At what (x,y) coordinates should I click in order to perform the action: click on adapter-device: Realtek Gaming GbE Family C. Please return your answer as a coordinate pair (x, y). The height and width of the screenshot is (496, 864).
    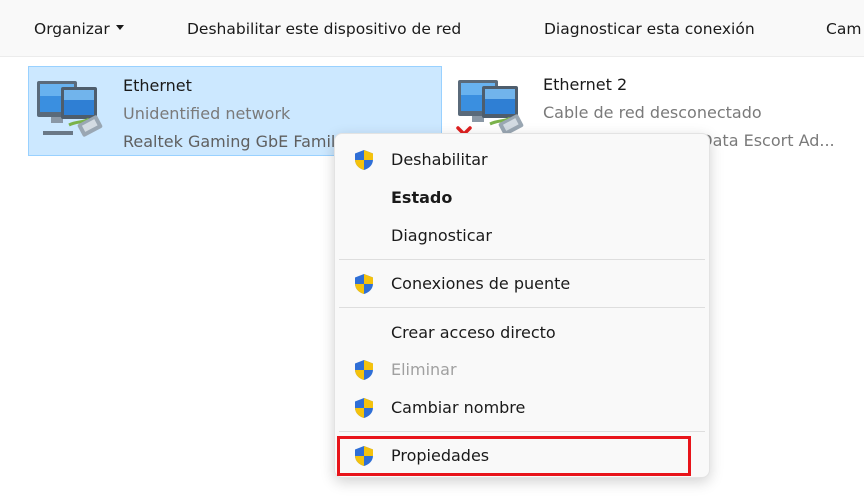
    Looking at the image, I should click on (242, 141).